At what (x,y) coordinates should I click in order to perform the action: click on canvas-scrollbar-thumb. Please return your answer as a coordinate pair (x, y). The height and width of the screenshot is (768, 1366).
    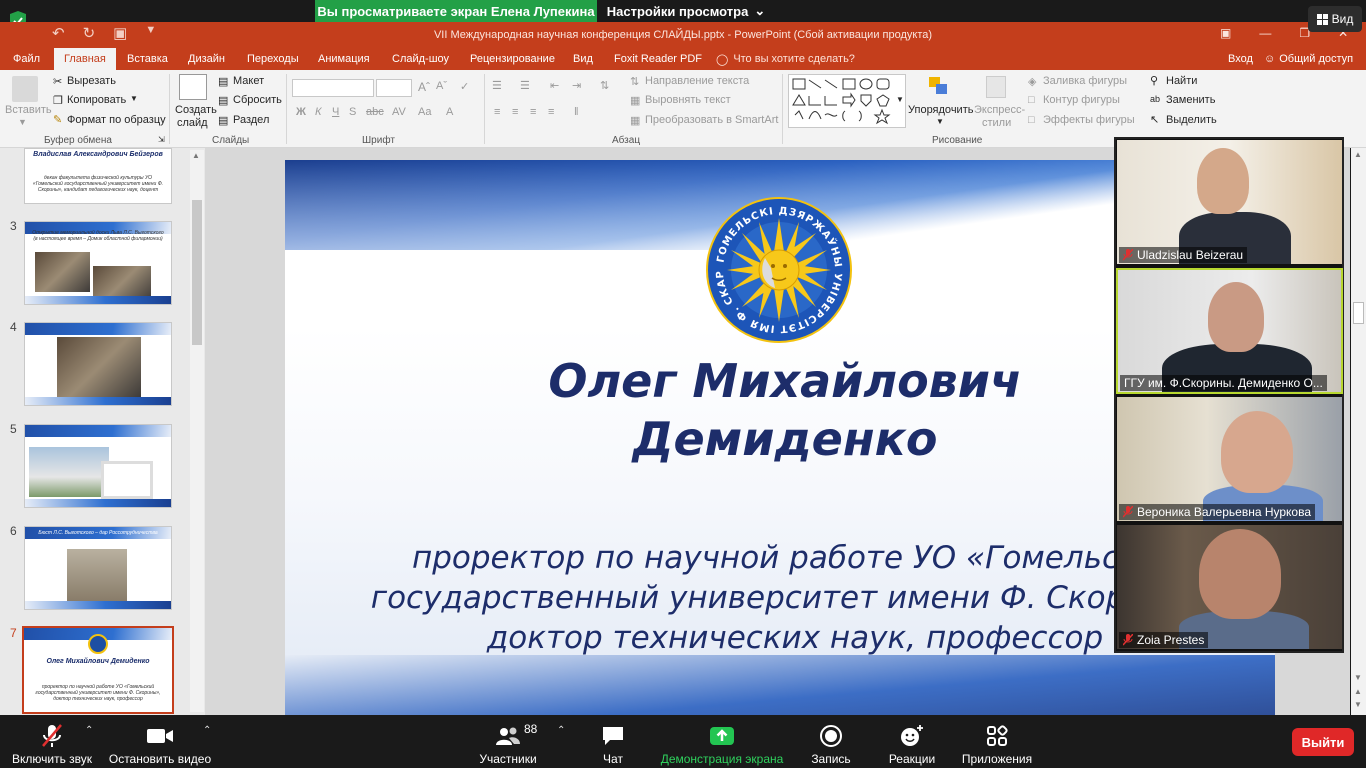
    Looking at the image, I should click on (1358, 313).